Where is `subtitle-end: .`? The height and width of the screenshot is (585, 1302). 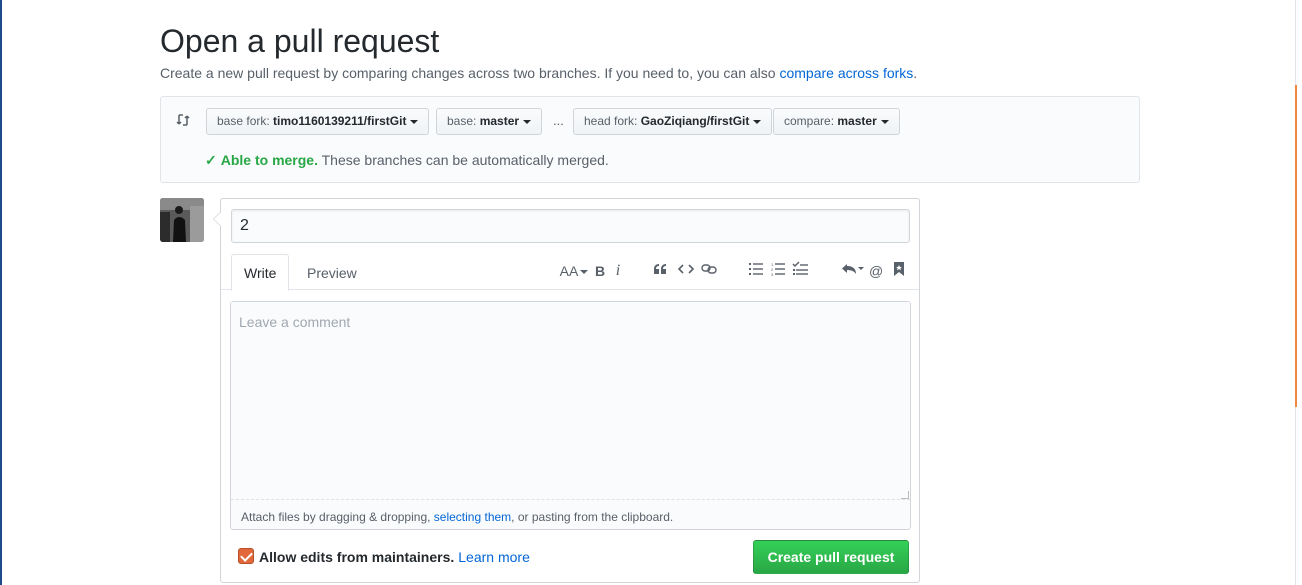 subtitle-end: . is located at coordinates (915, 73).